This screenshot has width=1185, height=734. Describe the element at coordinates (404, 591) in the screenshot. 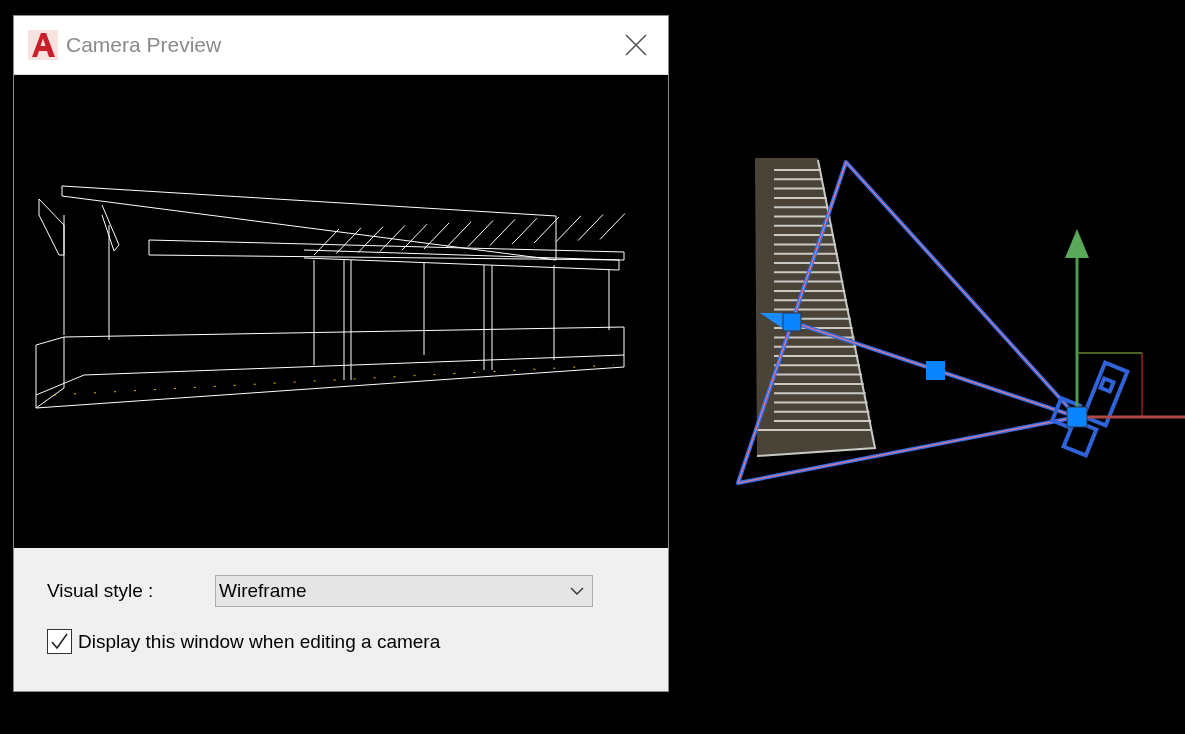

I see `visual-style-dropdown: Wireframe` at that location.